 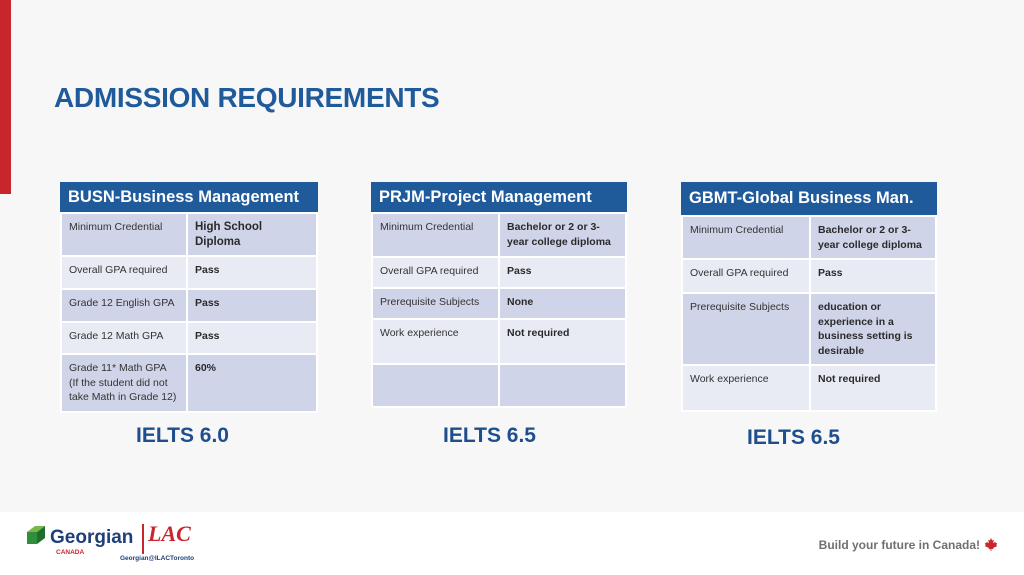 I want to click on requirement-value, so click(x=562, y=385).